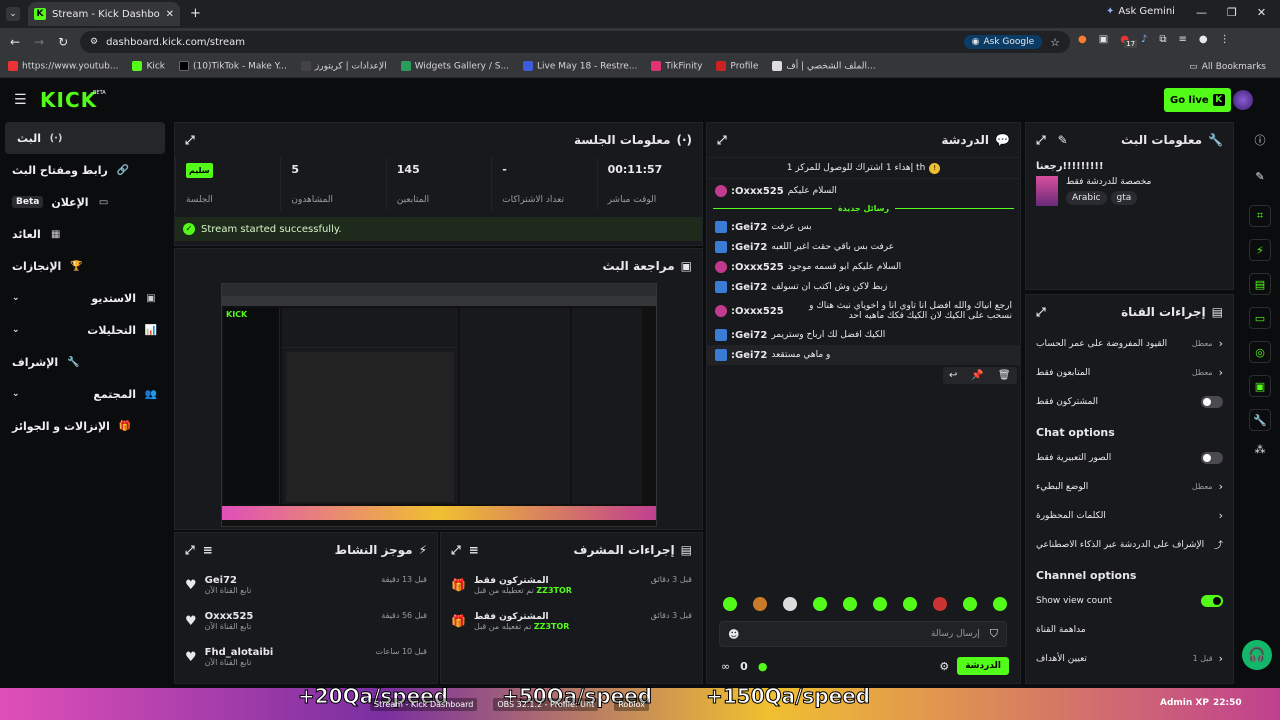 This screenshot has height=720, width=1280. Describe the element at coordinates (1129, 515) in the screenshot. I see `option-row: الكلمات المحظورة ›` at that location.